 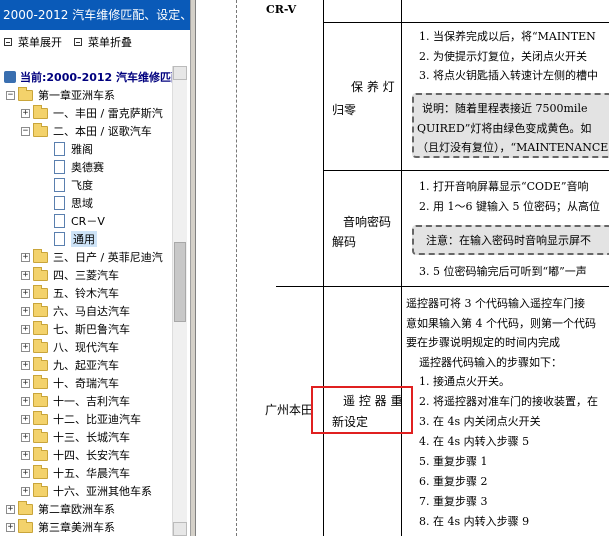 I want to click on tree-node-section: + 十二、比亚迪汽车, so click(x=81, y=419).